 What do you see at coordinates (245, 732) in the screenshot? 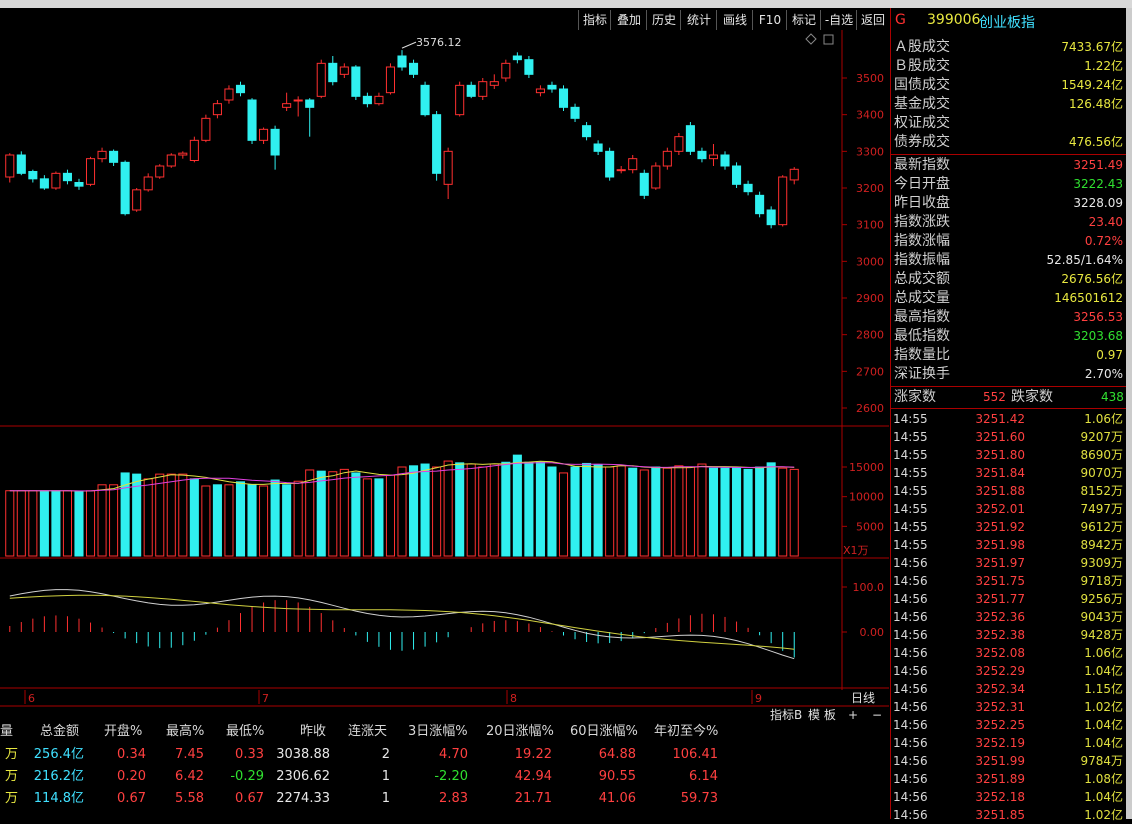
I see `column-header: 最低%` at bounding box center [245, 732].